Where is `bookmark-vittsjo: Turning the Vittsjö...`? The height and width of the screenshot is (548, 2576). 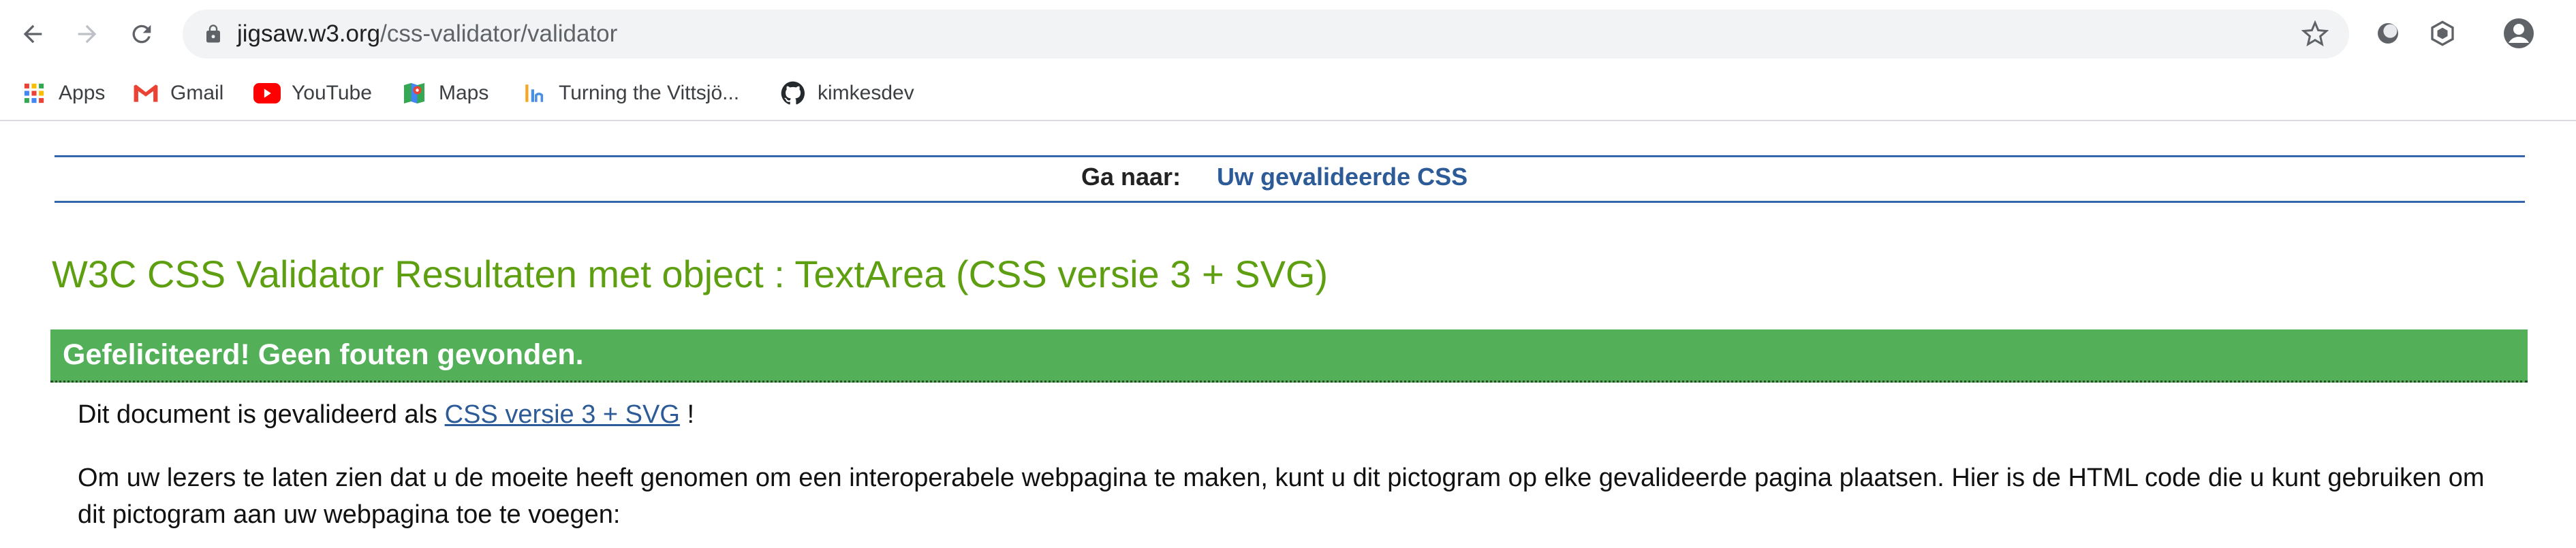
bookmark-vittsjo: Turning the Vittsjö... is located at coordinates (630, 93).